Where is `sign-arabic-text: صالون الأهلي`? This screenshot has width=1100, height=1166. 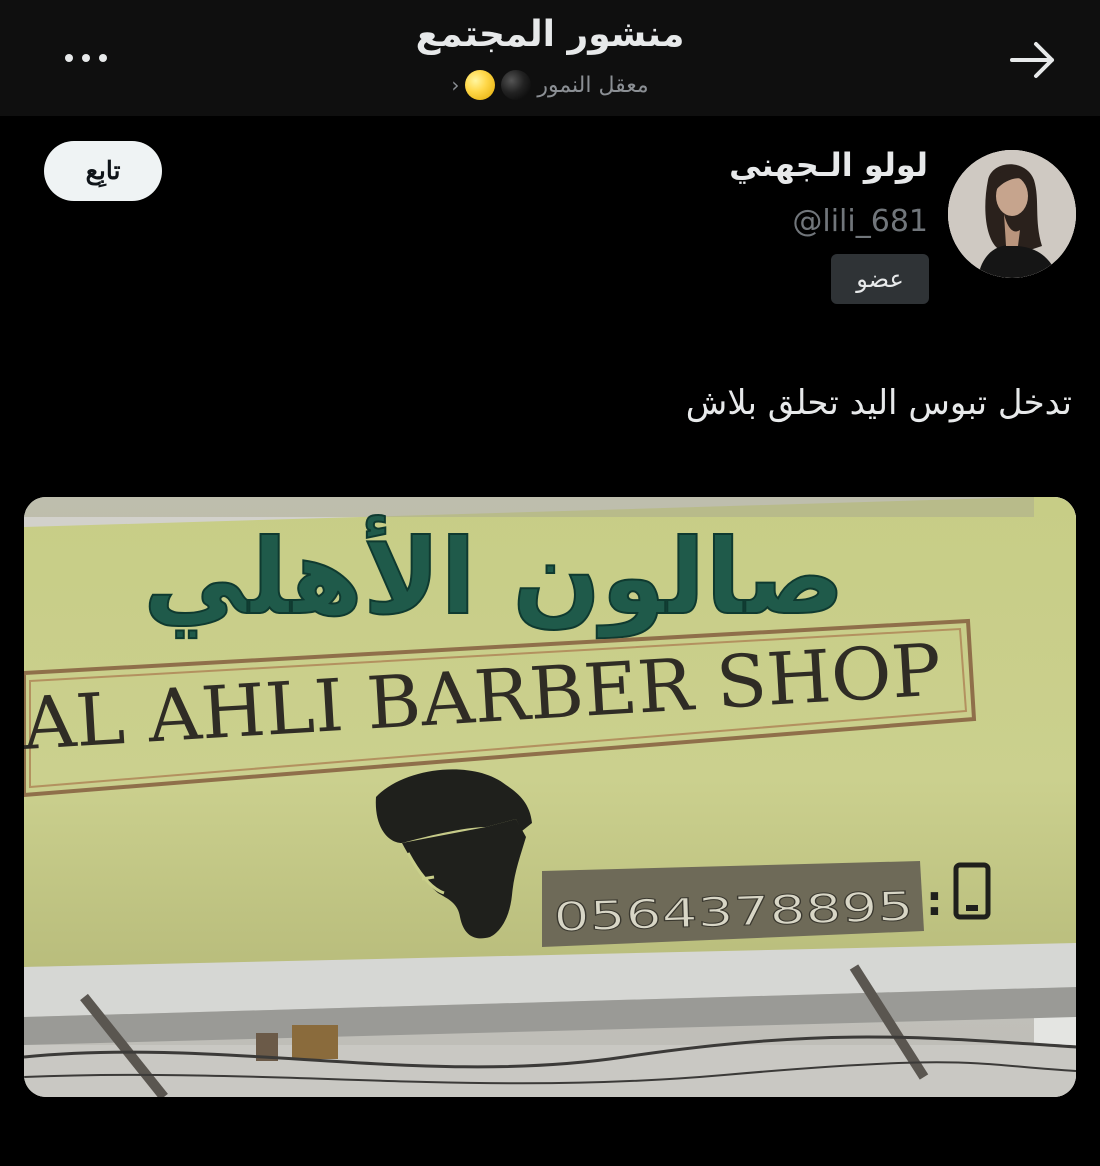 sign-arabic-text: صالون الأهلي is located at coordinates (494, 576).